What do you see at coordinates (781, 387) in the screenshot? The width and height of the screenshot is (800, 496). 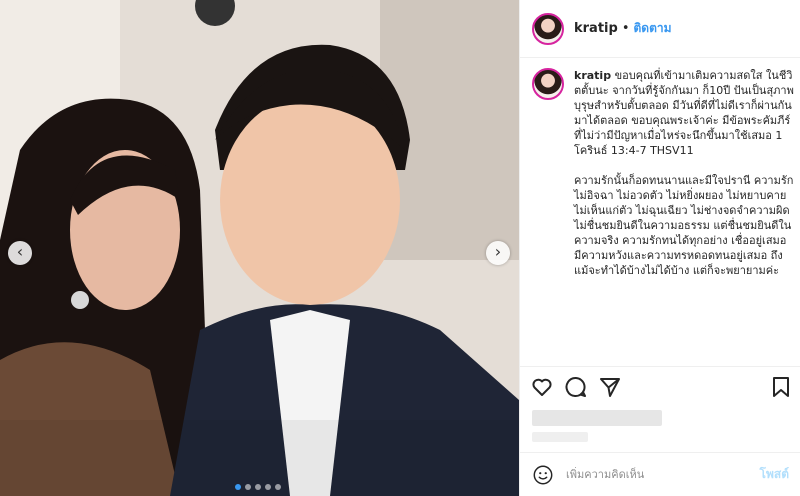 I see `bookmark-icon` at bounding box center [781, 387].